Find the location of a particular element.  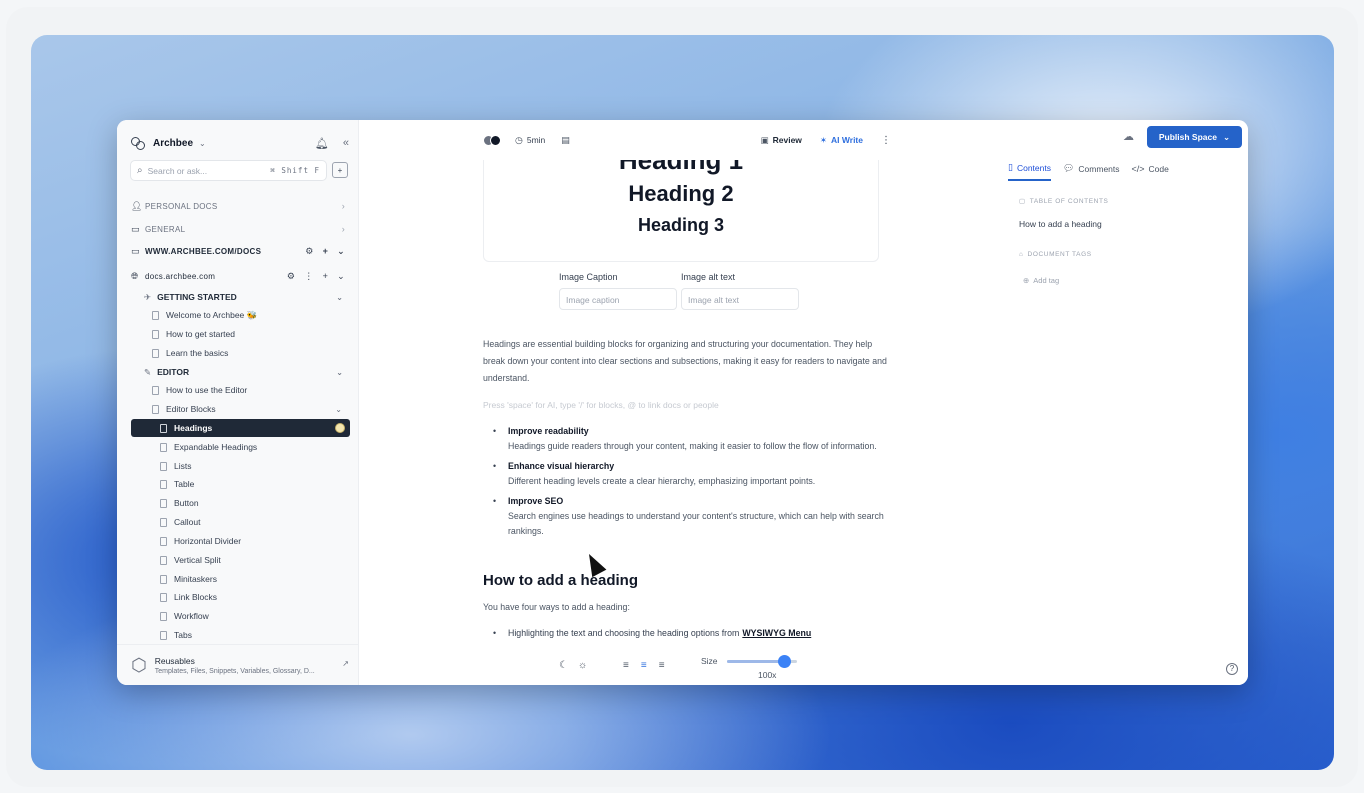

image-alt-input: Image alt text is located at coordinates (740, 299).